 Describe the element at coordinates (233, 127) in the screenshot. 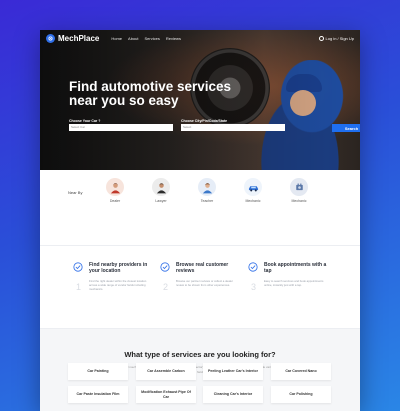

I see `city-select: Select` at that location.